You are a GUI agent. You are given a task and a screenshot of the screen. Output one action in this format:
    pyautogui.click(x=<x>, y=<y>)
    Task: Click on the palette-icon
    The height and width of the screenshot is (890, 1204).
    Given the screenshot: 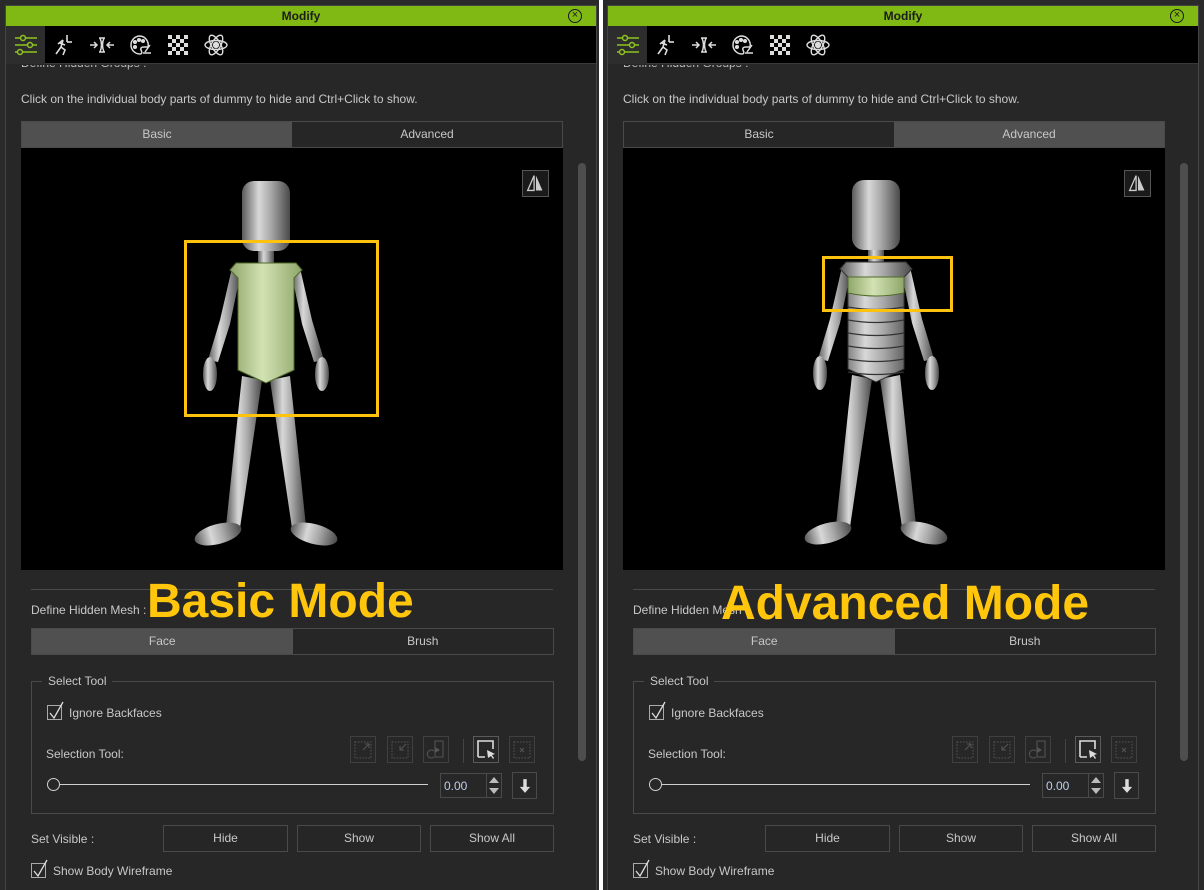 What is the action you would take?
    pyautogui.click(x=742, y=45)
    